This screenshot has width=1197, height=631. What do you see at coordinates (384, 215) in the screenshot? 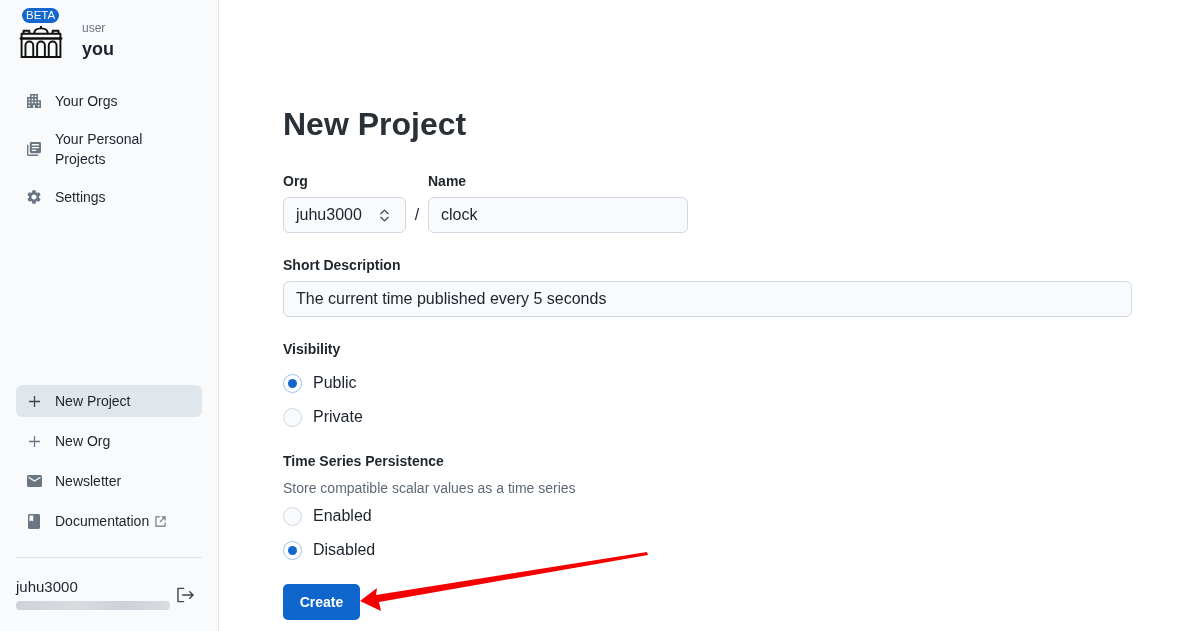
I see `updown-chevron-icon` at bounding box center [384, 215].